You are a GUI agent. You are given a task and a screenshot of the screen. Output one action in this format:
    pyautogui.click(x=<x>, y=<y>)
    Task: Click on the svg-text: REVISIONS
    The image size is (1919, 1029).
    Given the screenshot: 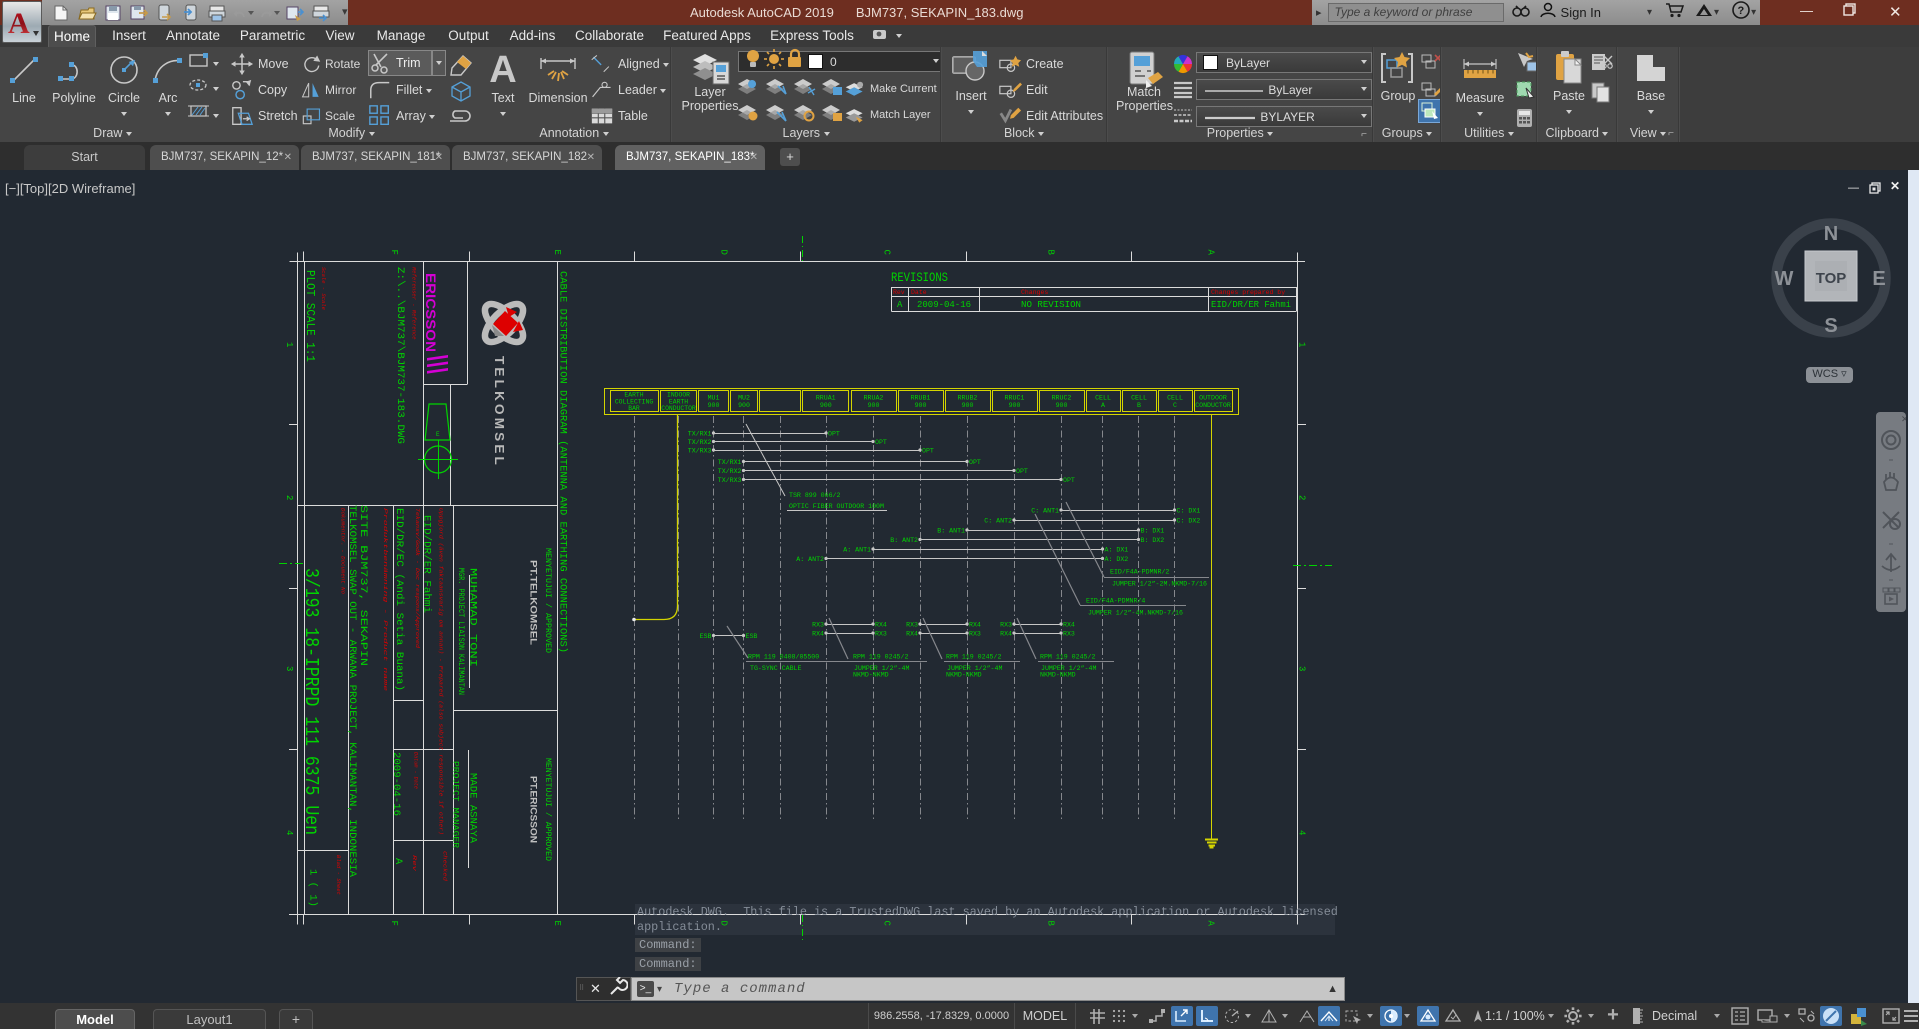 What is the action you would take?
    pyautogui.click(x=919, y=277)
    